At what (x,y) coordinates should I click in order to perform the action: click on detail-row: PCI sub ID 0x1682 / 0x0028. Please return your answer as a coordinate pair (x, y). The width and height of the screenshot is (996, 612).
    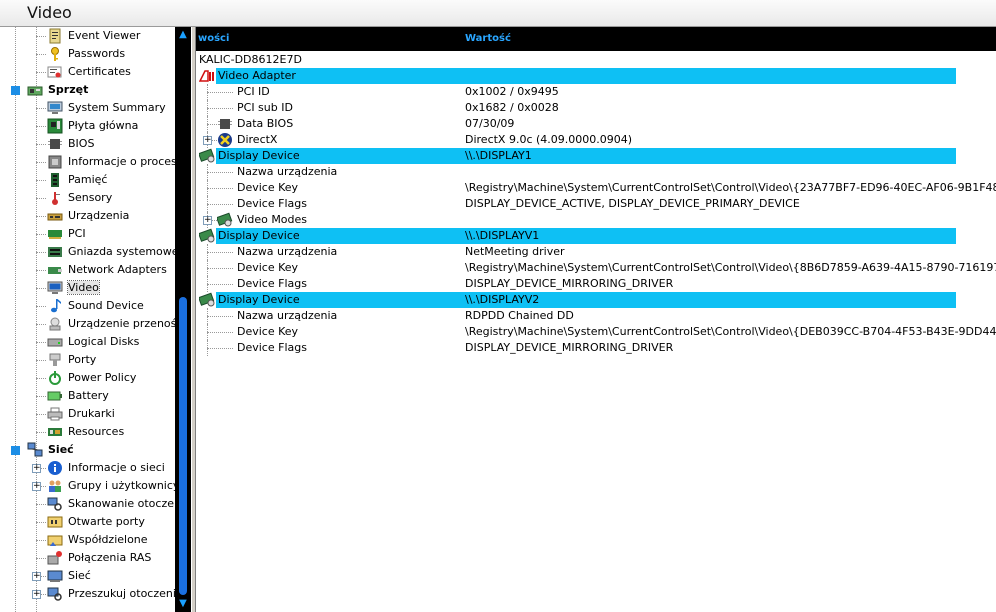
    Looking at the image, I should click on (596, 108).